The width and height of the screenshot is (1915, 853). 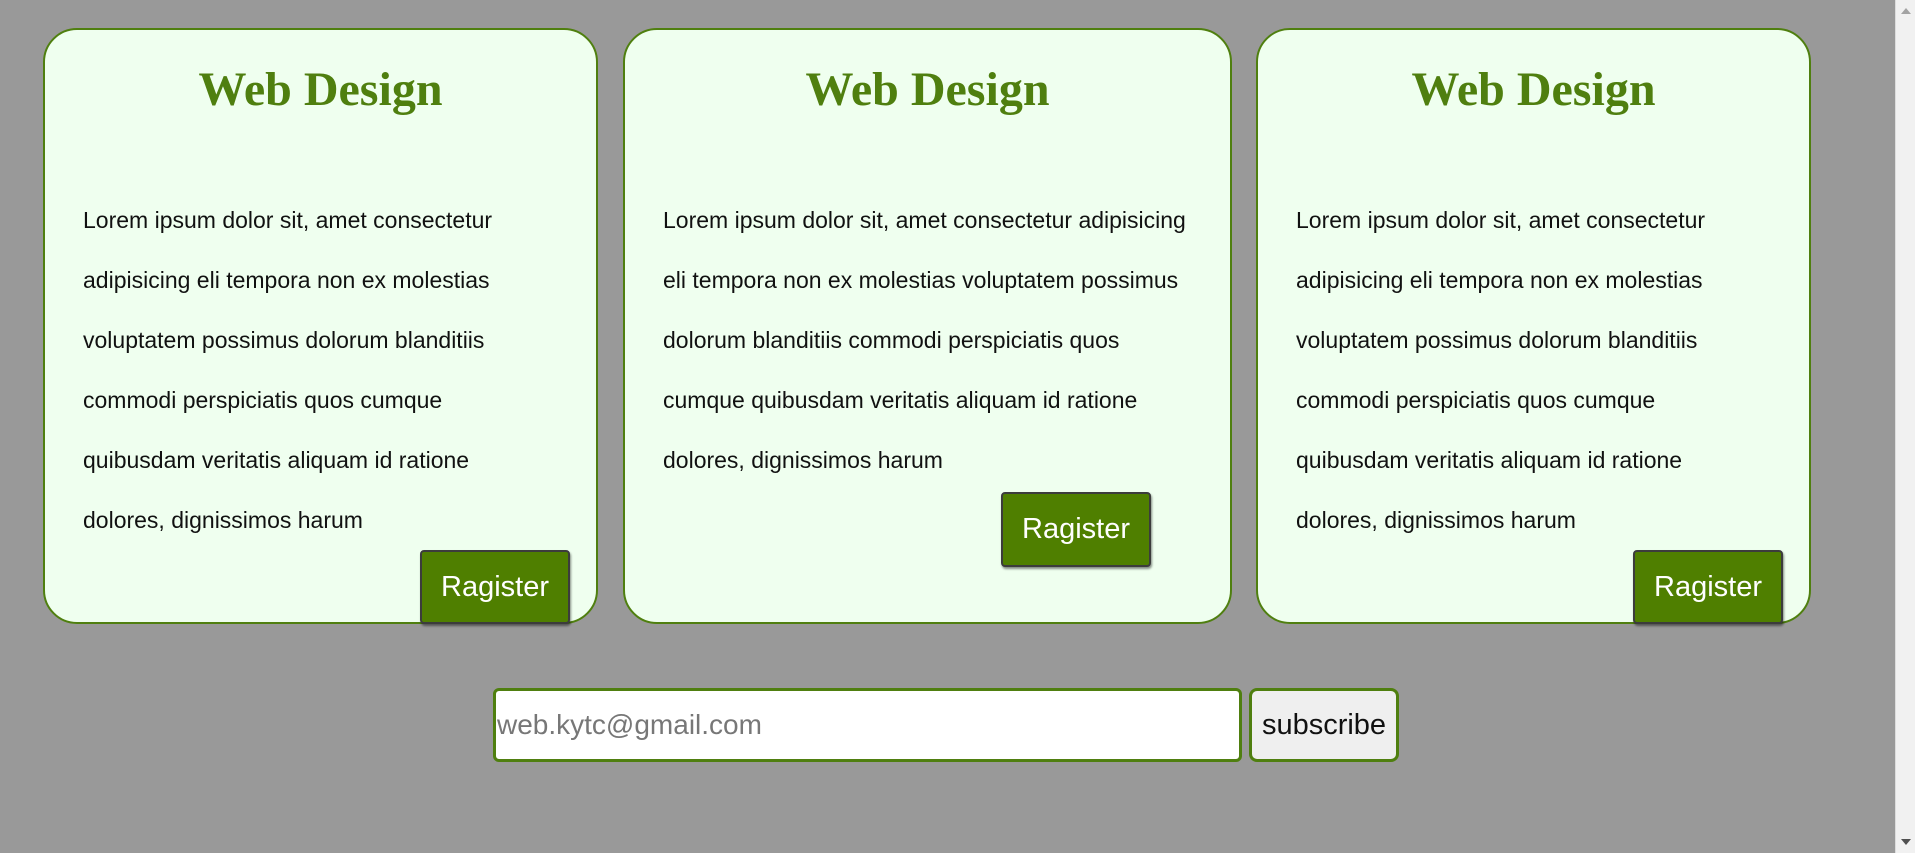 I want to click on scroll-down-arrow-icon, so click(x=1906, y=842).